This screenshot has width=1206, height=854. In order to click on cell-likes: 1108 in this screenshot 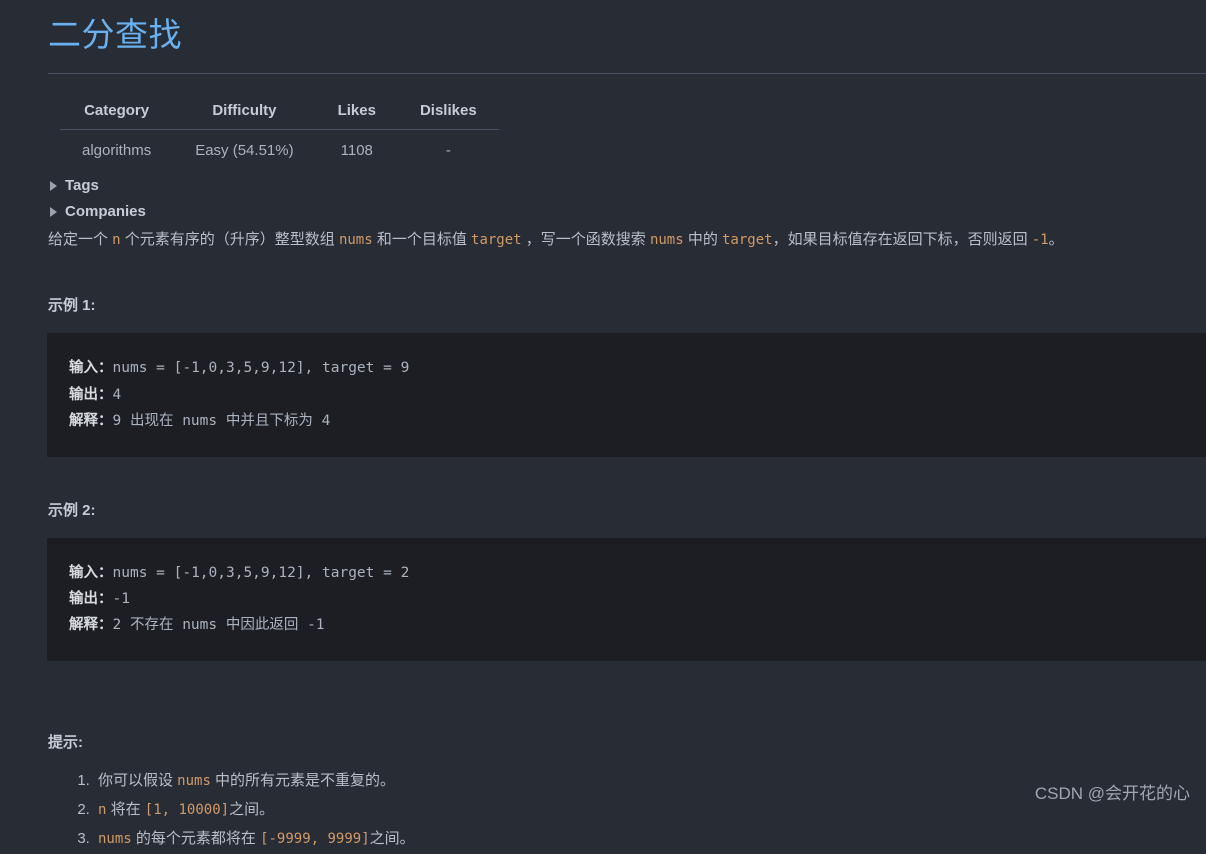, I will do `click(356, 150)`.